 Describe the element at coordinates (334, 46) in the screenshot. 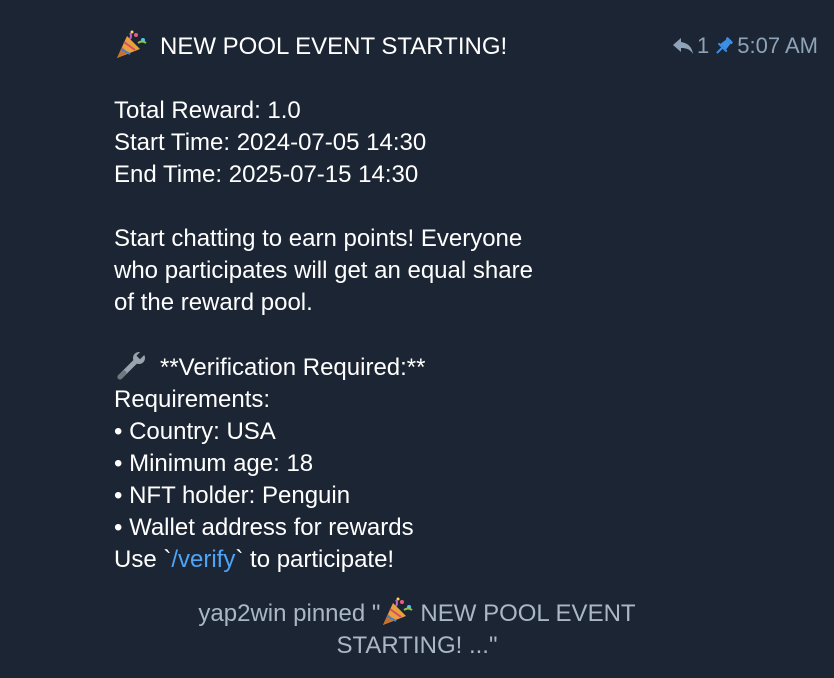

I see `message-title: NEW POOL EVENT STARTING!` at that location.